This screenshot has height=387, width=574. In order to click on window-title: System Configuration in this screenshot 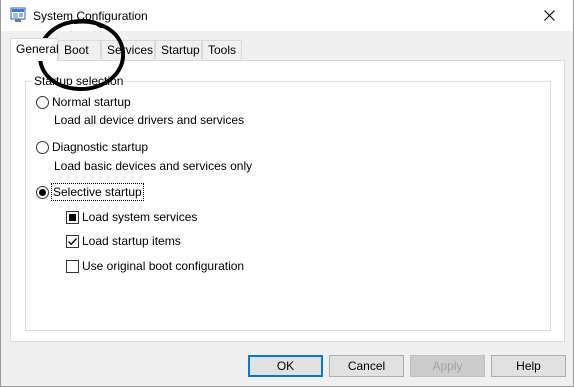, I will do `click(90, 16)`.